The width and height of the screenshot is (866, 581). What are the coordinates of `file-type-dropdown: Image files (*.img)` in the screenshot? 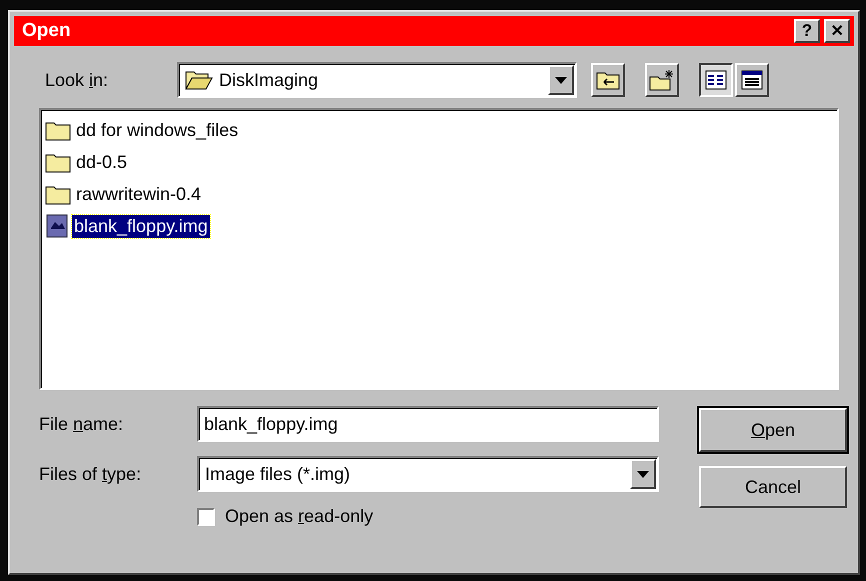 It's located at (428, 474).